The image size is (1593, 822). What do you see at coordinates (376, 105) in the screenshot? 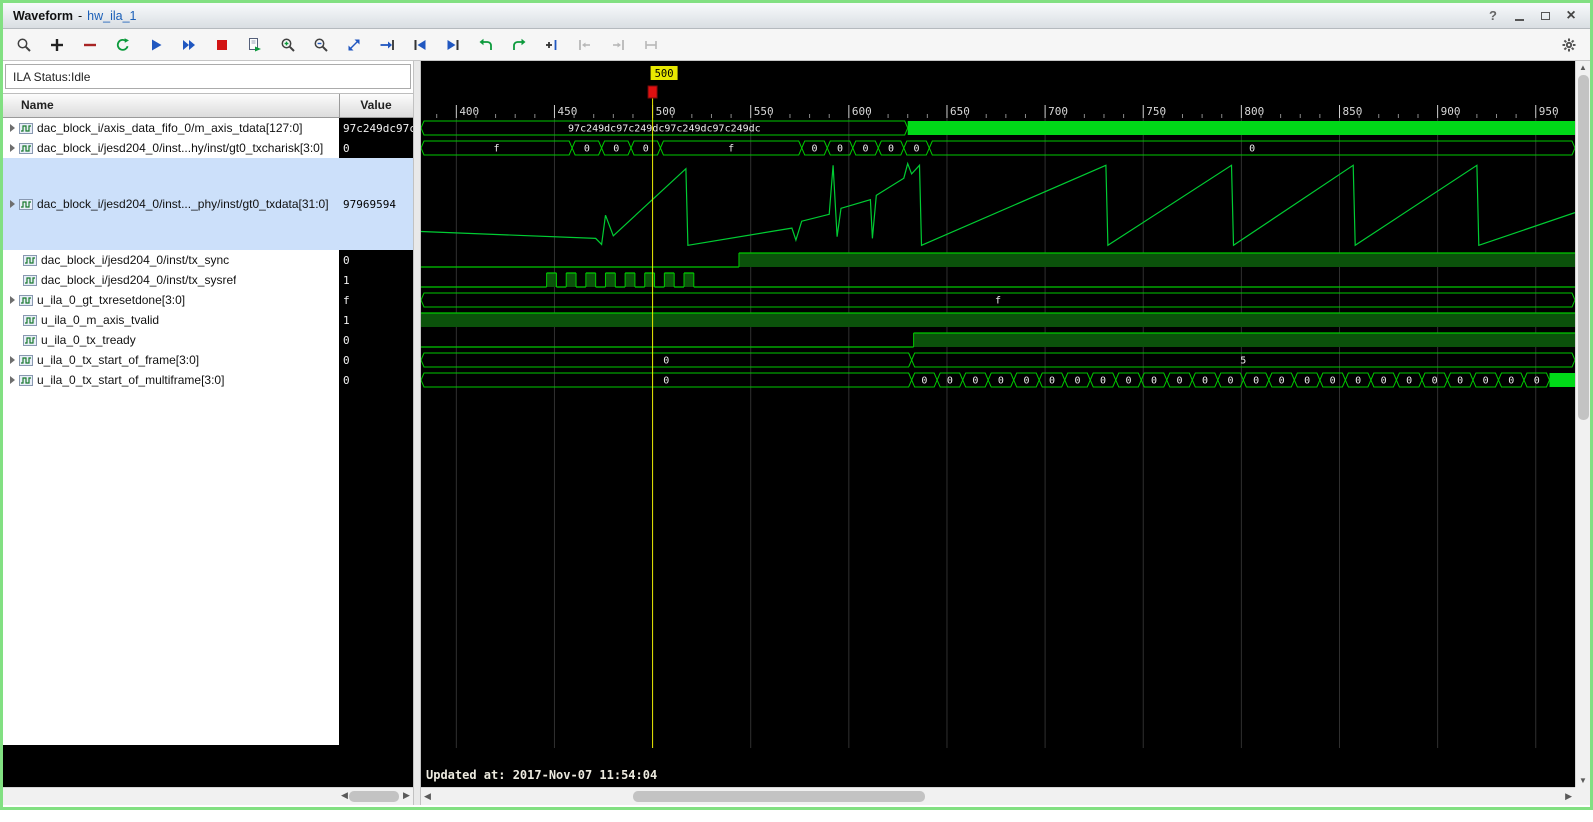
I see `value-column-header: Value` at bounding box center [376, 105].